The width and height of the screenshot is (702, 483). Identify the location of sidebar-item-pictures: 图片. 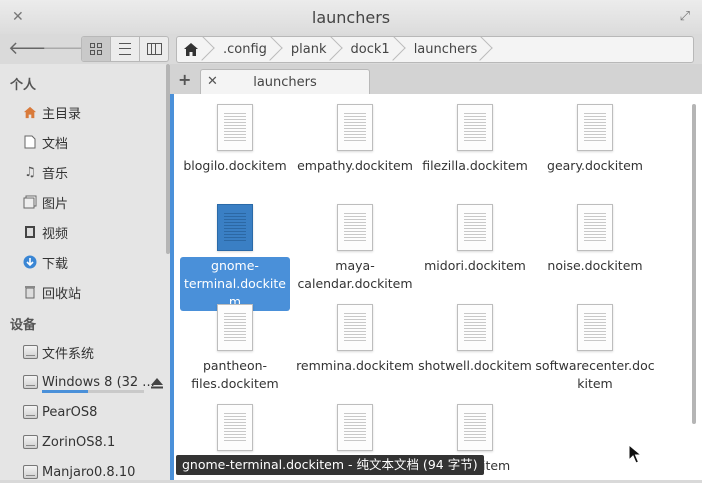
(92, 202).